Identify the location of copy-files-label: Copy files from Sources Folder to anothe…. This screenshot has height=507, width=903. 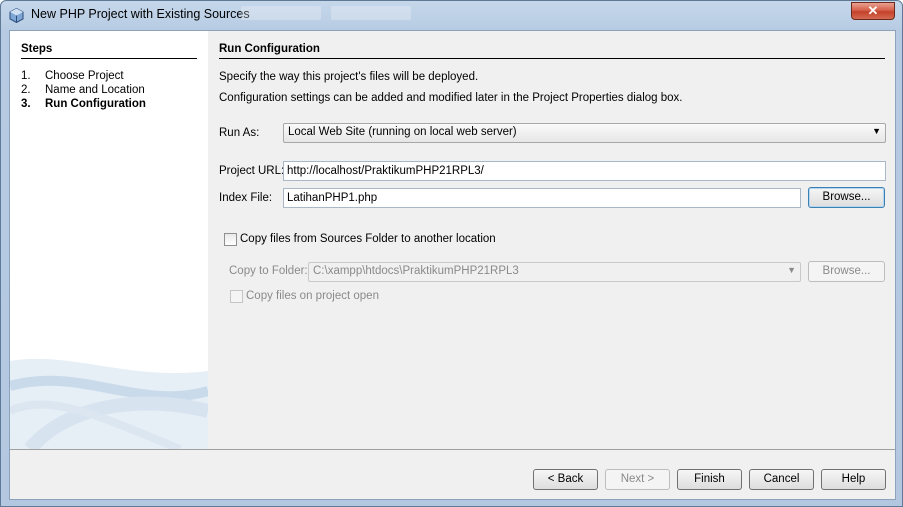
(368, 239).